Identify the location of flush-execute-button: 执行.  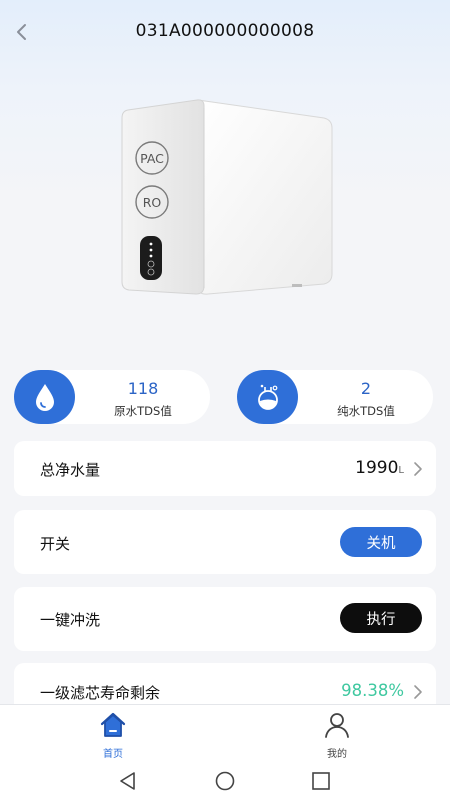
(381, 618).